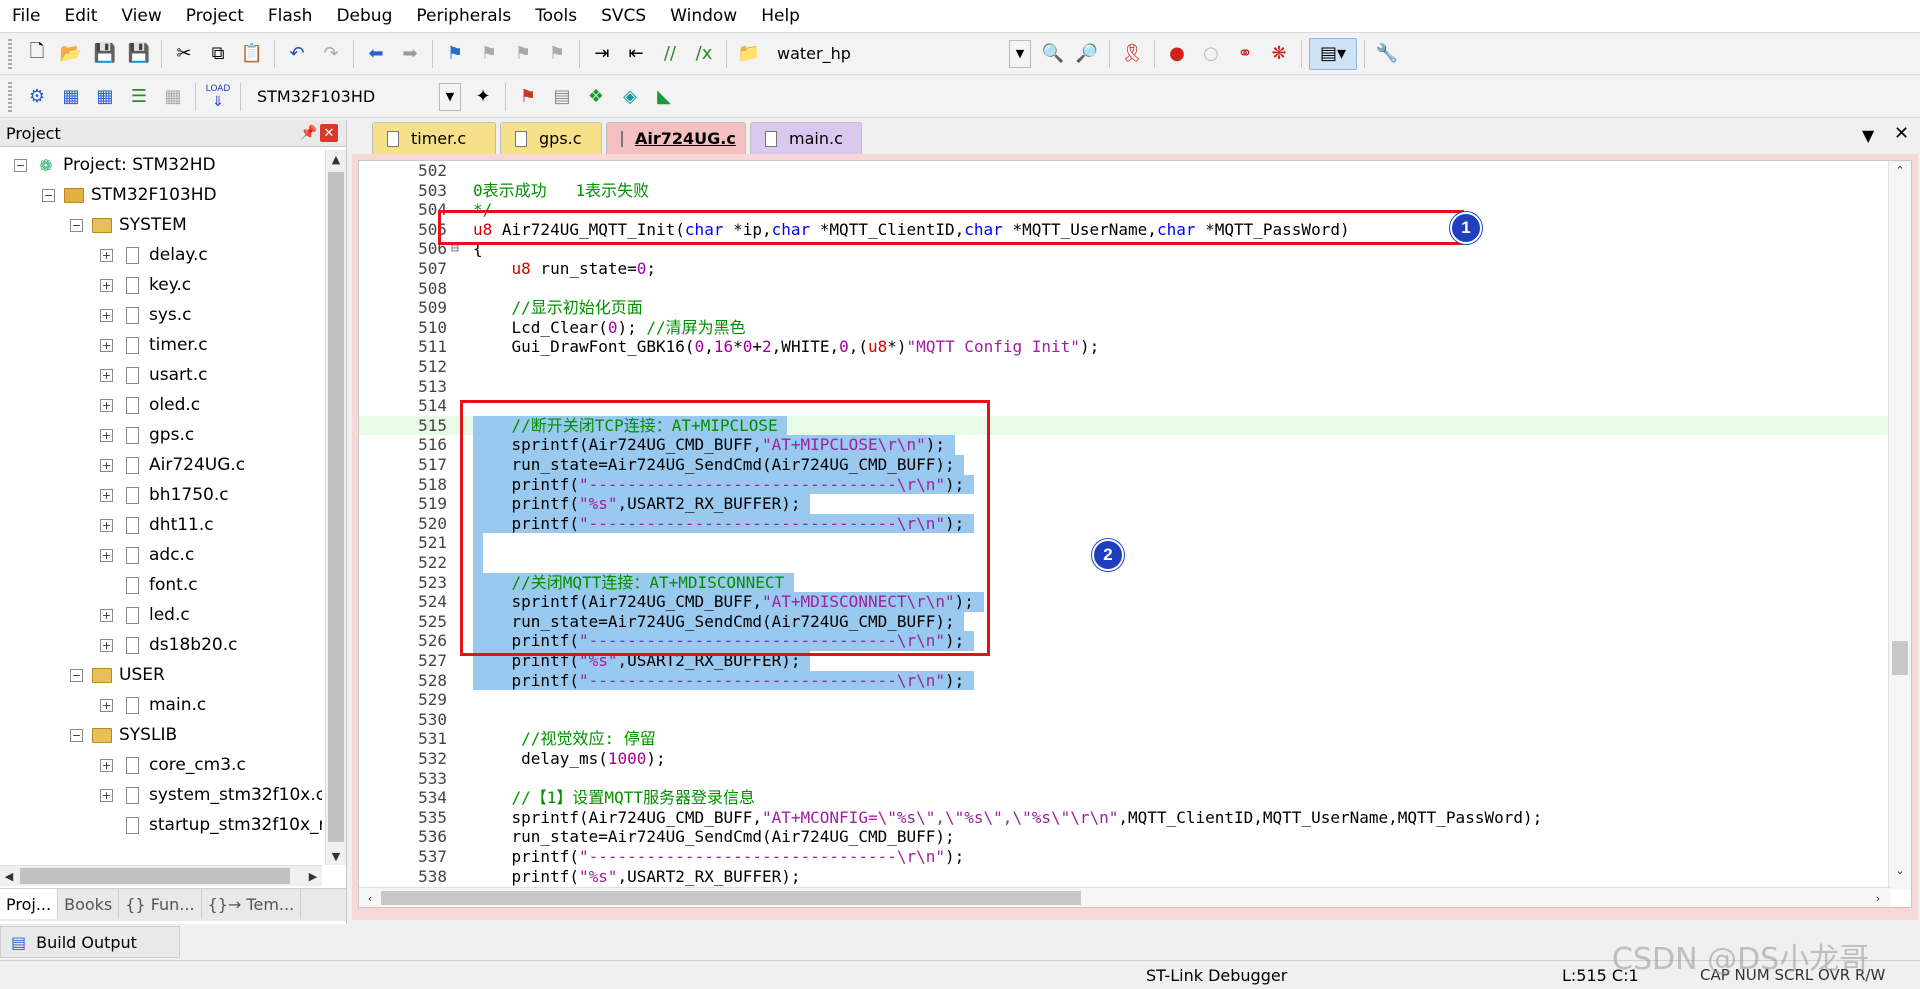 The width and height of the screenshot is (1920, 989). What do you see at coordinates (218, 97) in the screenshot?
I see `download-icon: LOAD ⇓` at bounding box center [218, 97].